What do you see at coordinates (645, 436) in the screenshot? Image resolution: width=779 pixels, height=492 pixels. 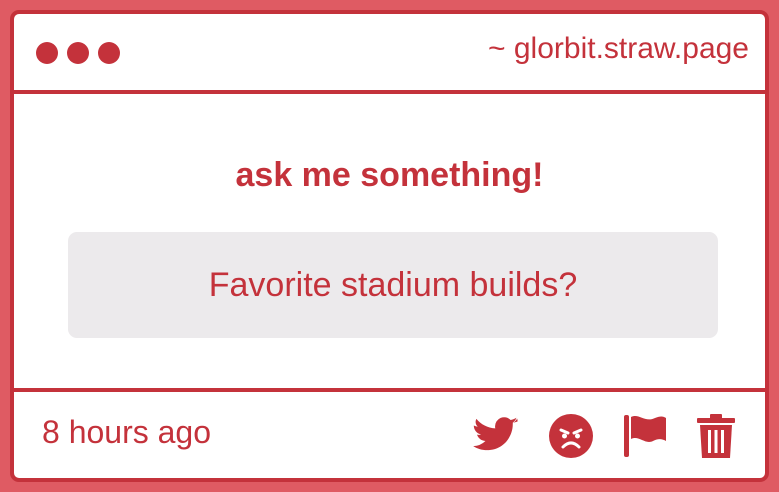 I see `flag-icon` at bounding box center [645, 436].